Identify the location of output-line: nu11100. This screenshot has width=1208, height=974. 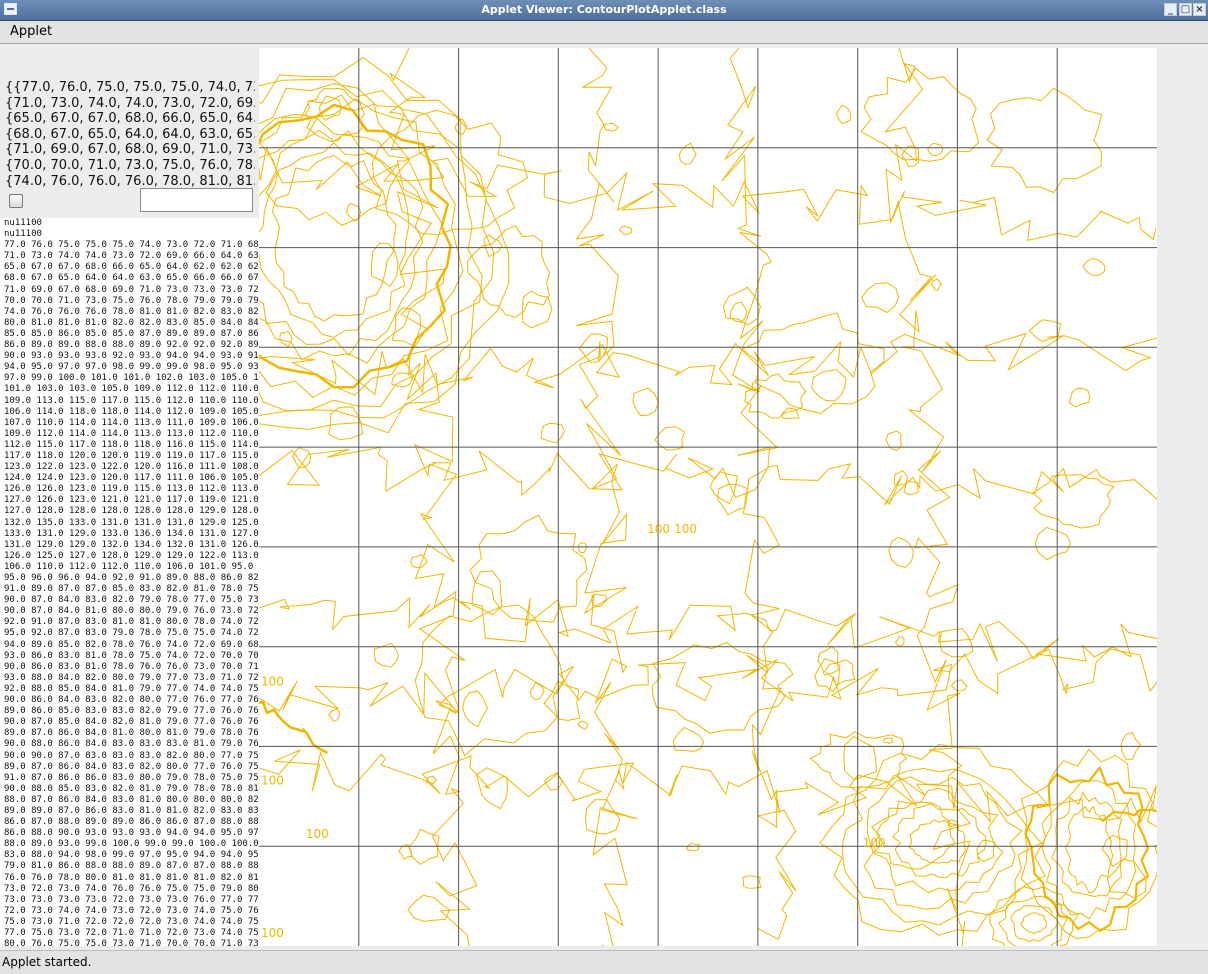
(23, 234).